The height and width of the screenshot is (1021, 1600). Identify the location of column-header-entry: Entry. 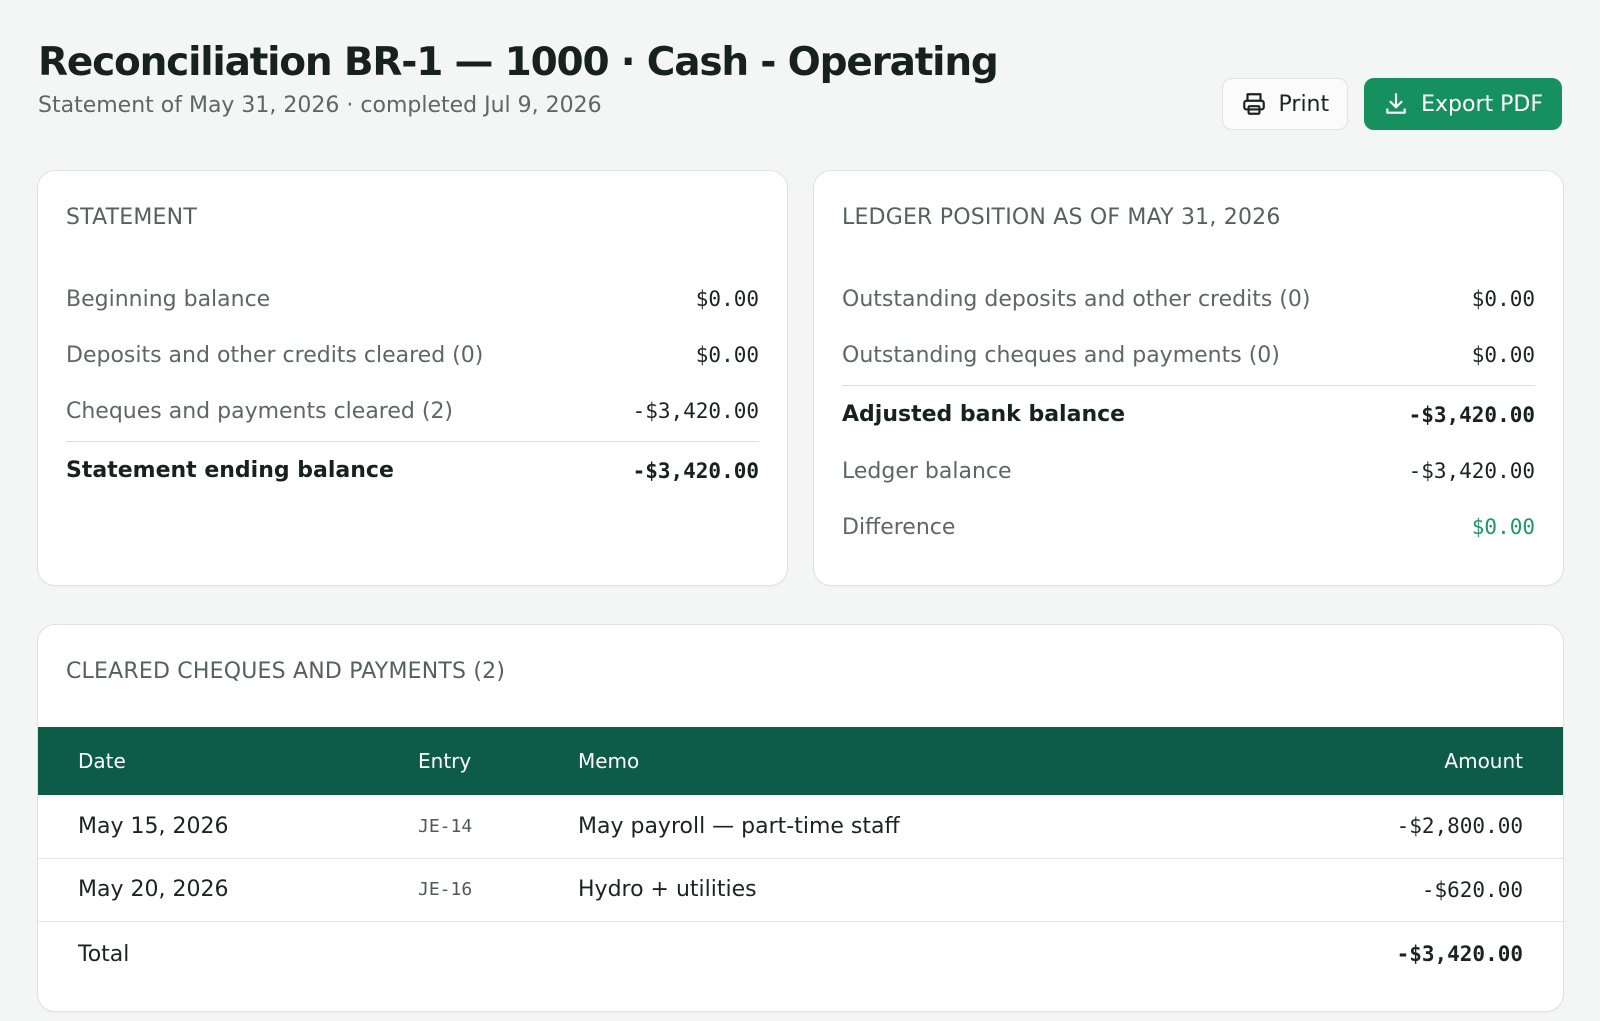
(445, 761).